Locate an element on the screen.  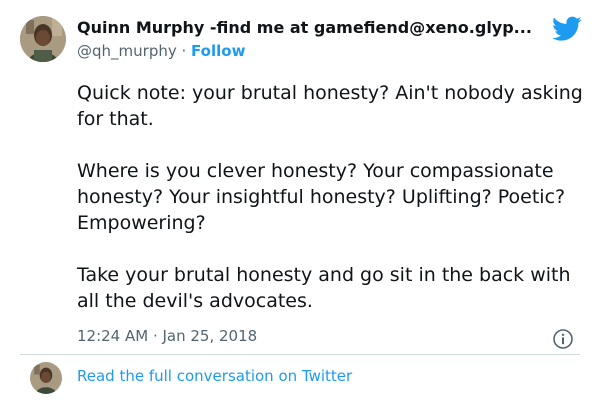
read-conversation-link: Read the full conversation on Twitter is located at coordinates (214, 376).